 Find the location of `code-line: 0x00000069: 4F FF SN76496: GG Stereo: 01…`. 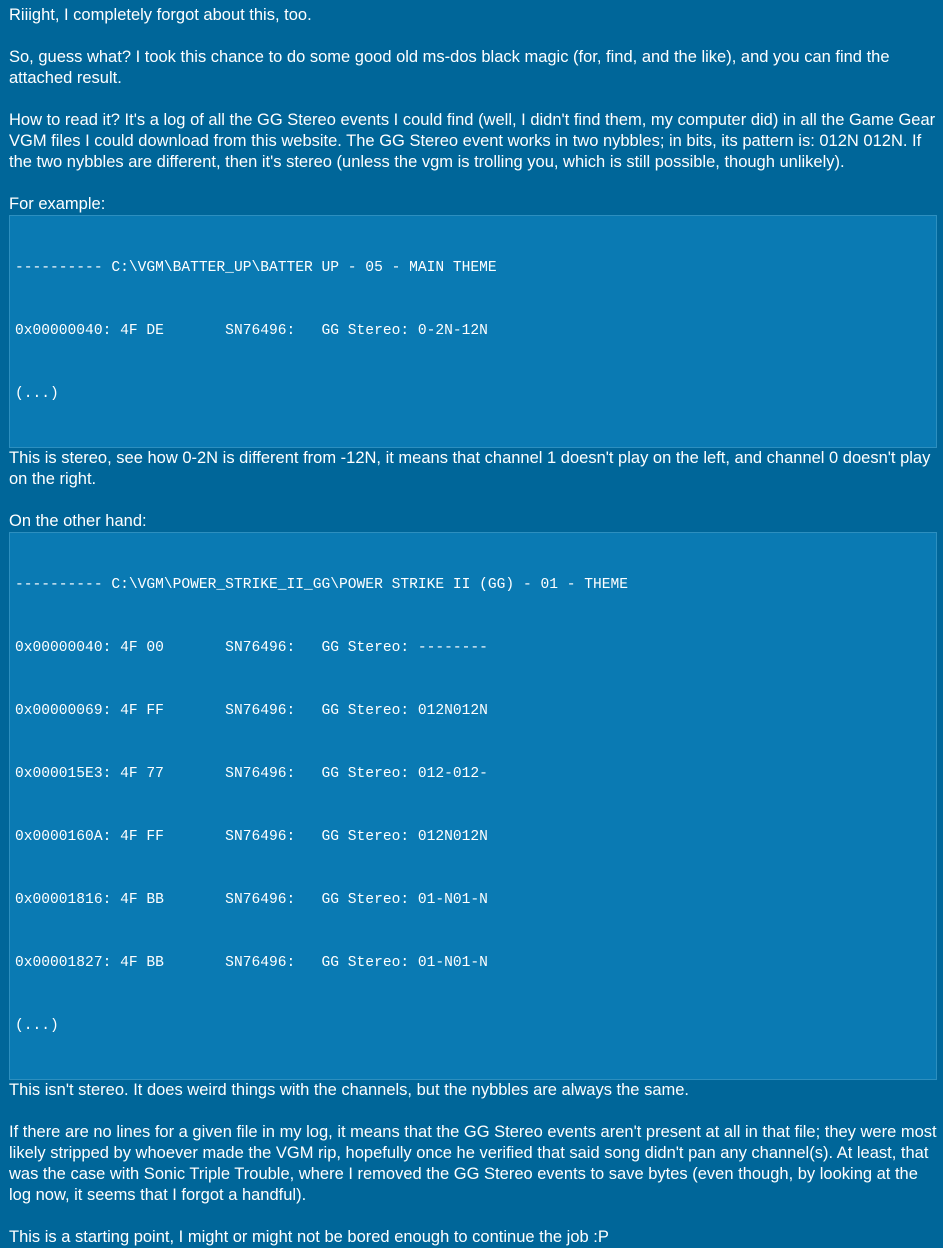

code-line: 0x00000069: 4F FF SN76496: GG Stereo: 01… is located at coordinates (251, 711).